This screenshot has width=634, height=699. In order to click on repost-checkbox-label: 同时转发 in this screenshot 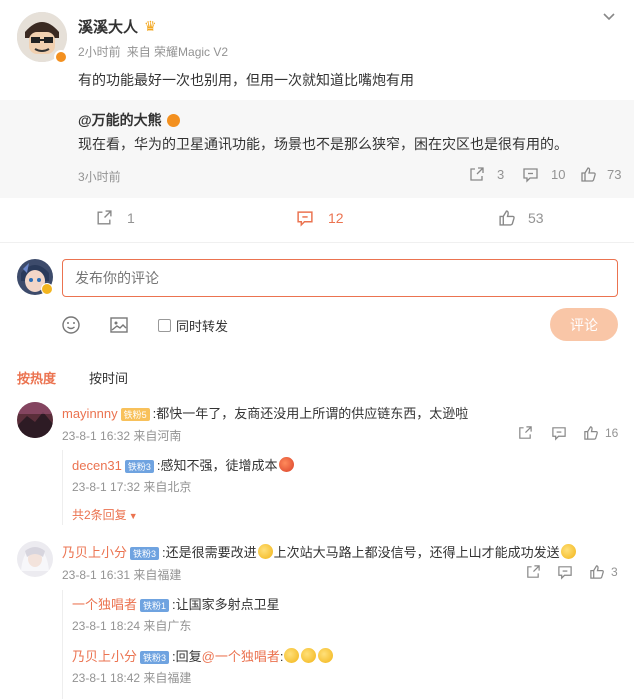, I will do `click(202, 326)`.